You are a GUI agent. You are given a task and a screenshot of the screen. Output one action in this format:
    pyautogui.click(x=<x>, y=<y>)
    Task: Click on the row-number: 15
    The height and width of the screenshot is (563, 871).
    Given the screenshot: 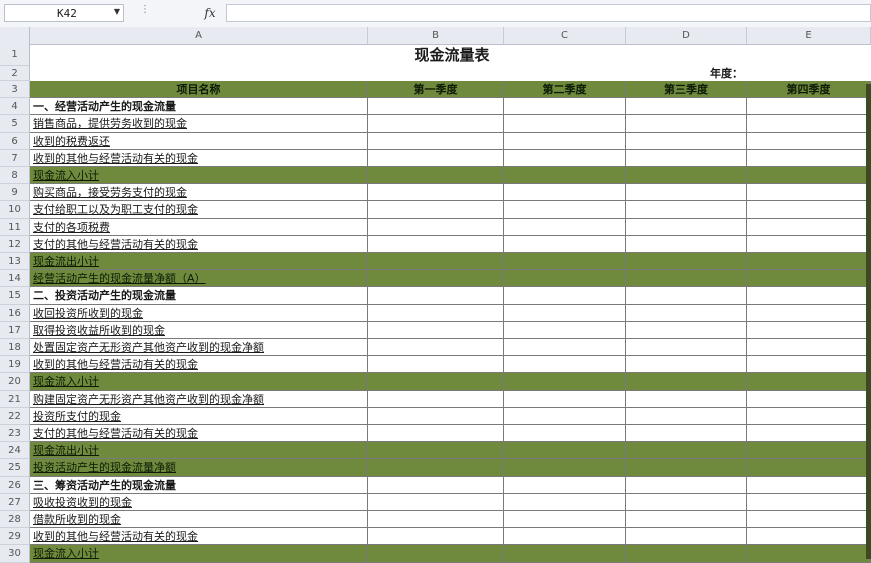 What is the action you would take?
    pyautogui.click(x=15, y=296)
    